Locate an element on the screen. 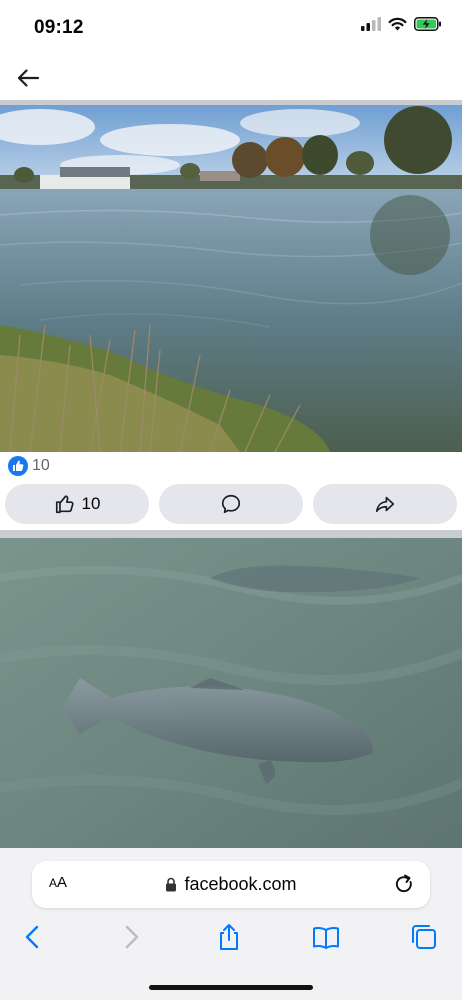 The width and height of the screenshot is (462, 1000). reload-icon is located at coordinates (403, 883).